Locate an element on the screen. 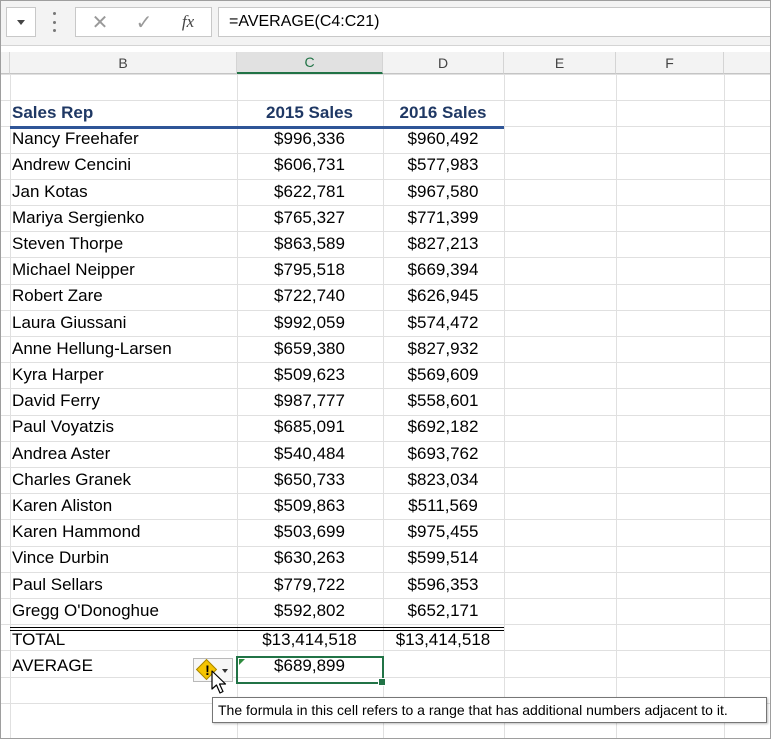  table-row: Andrea Aster $540,484 $693,762 is located at coordinates (385, 454).